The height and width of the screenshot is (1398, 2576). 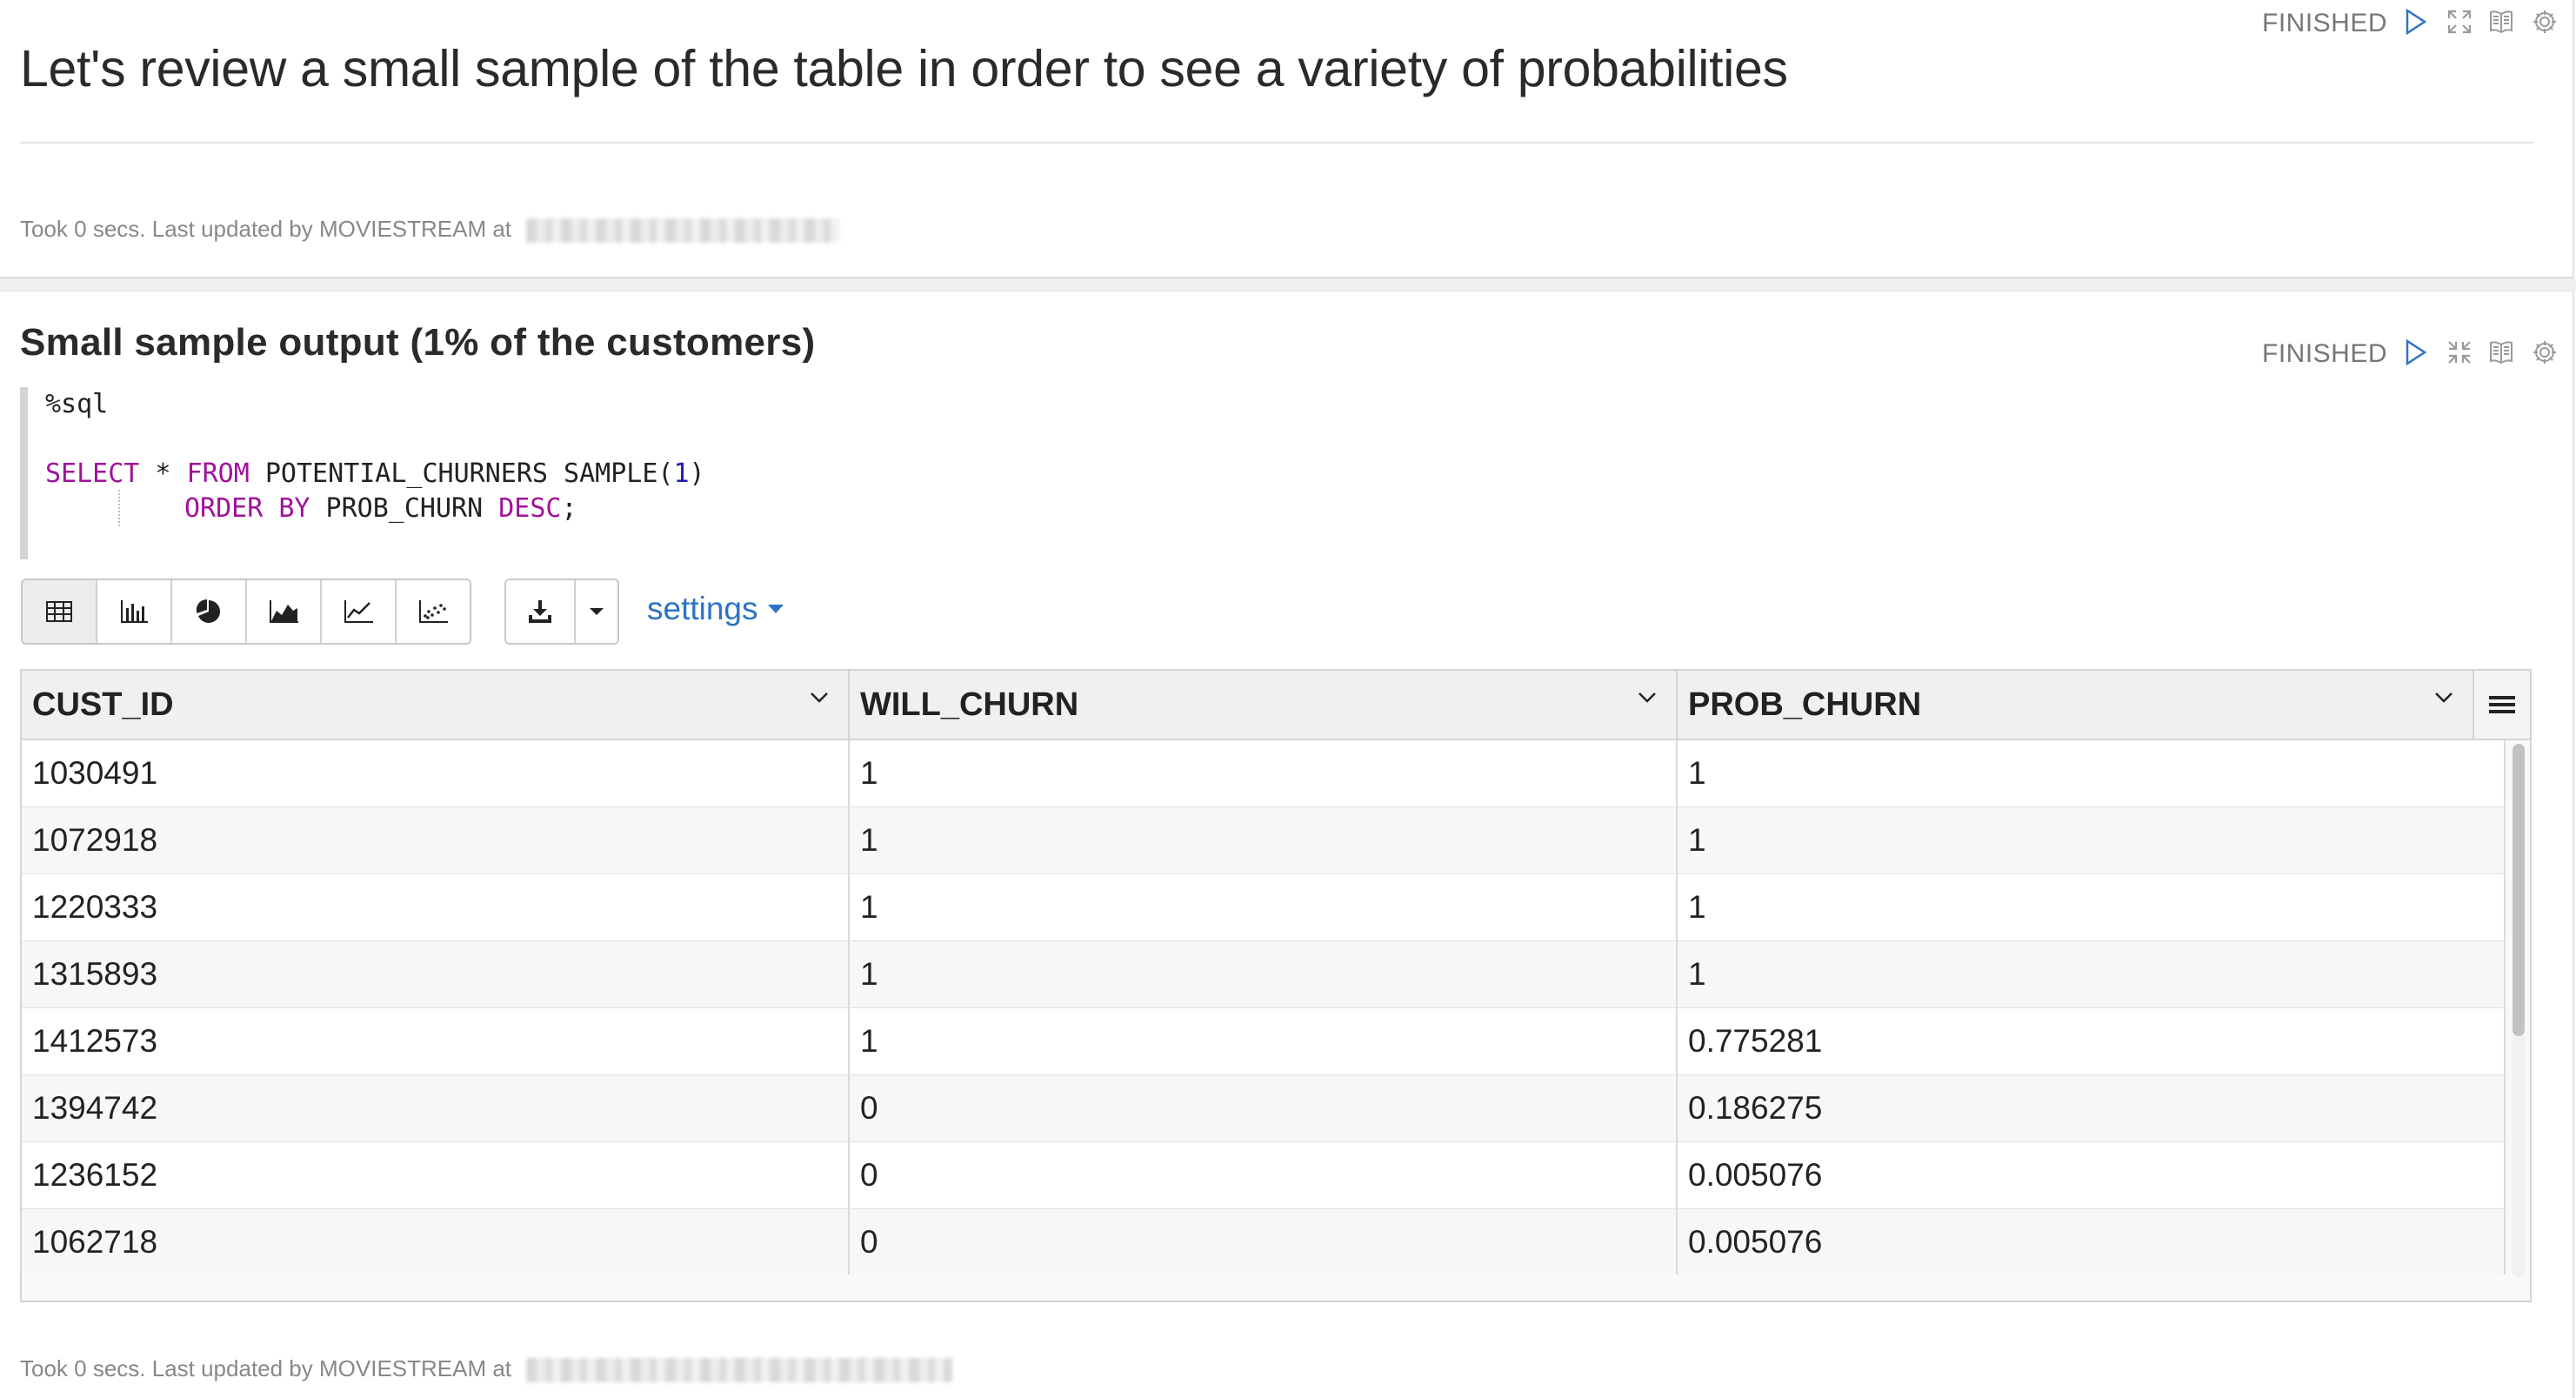 What do you see at coordinates (2076, 705) in the screenshot?
I see `column-header-prob-churn: PROB_CHURN` at bounding box center [2076, 705].